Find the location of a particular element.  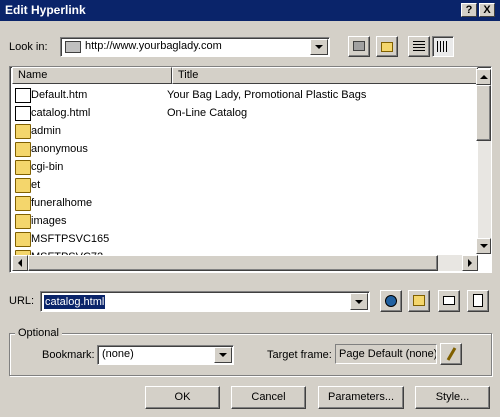

list-item: funeralhome is located at coordinates (245, 203).